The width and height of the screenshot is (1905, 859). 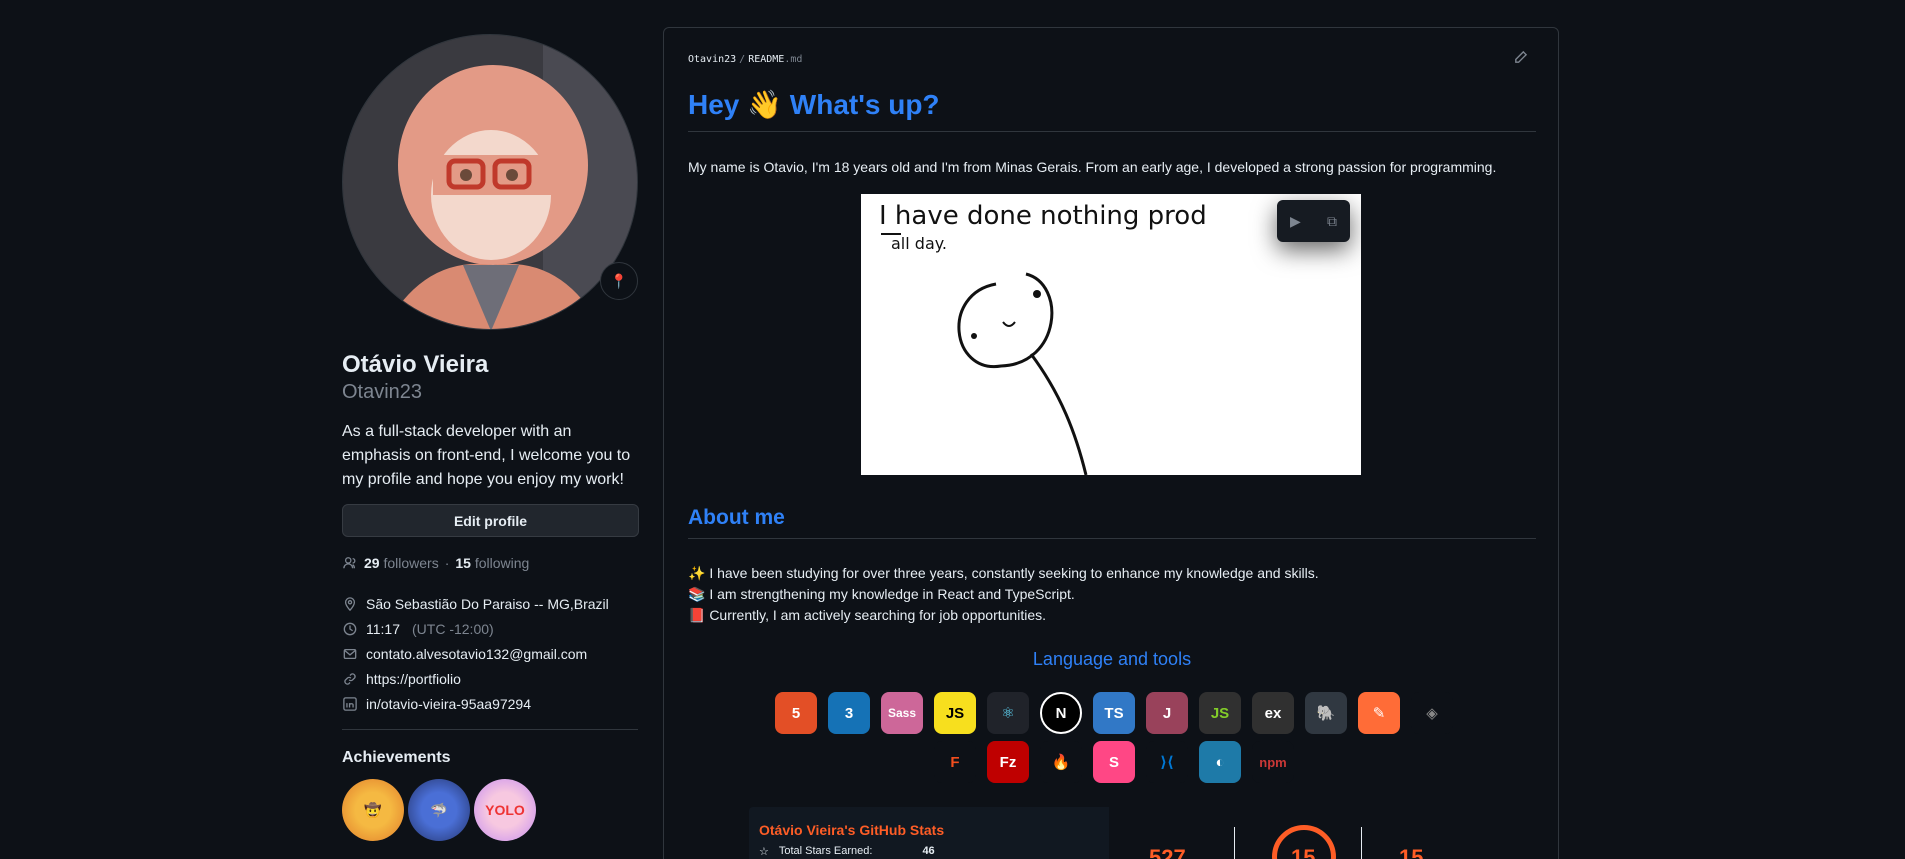 I want to click on email-item: contato.alvesotavio132@gmail.com, so click(x=491, y=653).